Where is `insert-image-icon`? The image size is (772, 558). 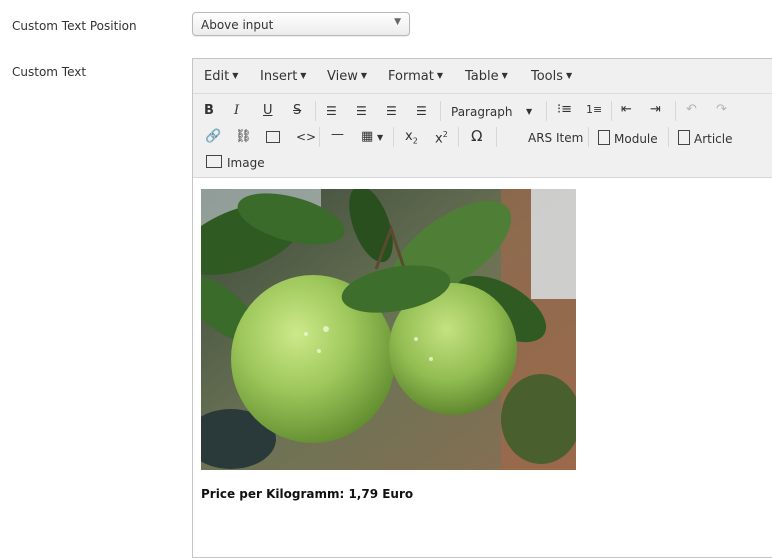 insert-image-icon is located at coordinates (273, 137).